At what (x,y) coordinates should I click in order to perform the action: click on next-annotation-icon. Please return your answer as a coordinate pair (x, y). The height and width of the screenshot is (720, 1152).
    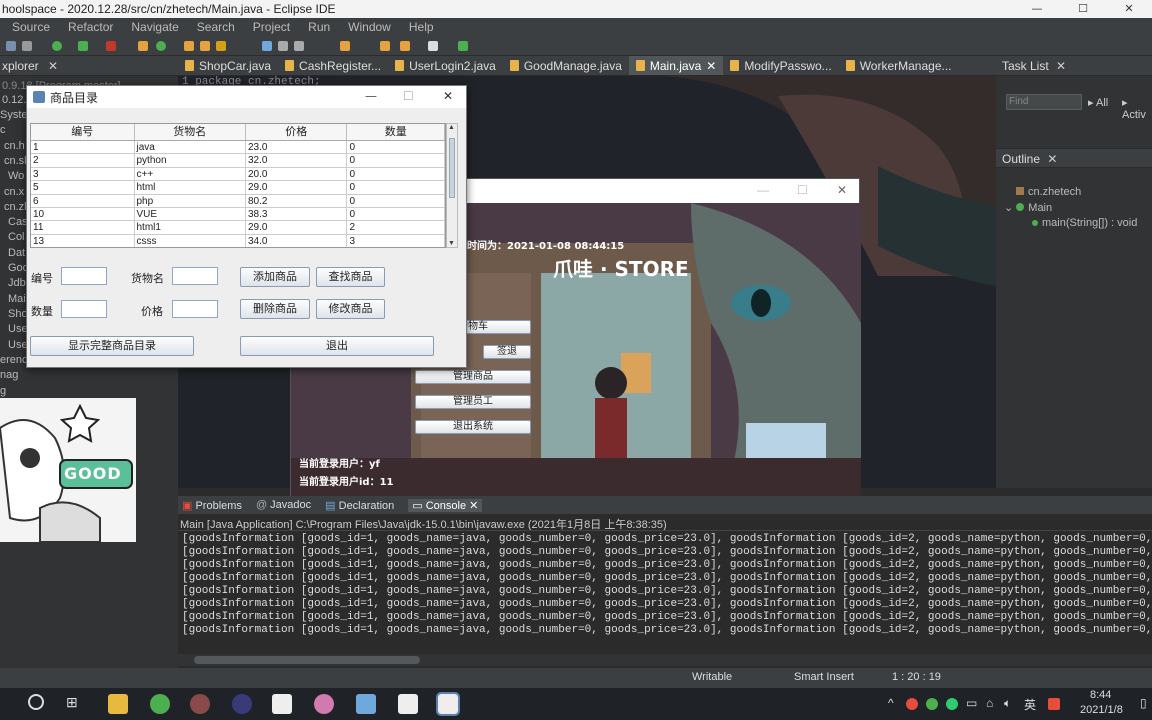
    Looking at the image, I should click on (345, 46).